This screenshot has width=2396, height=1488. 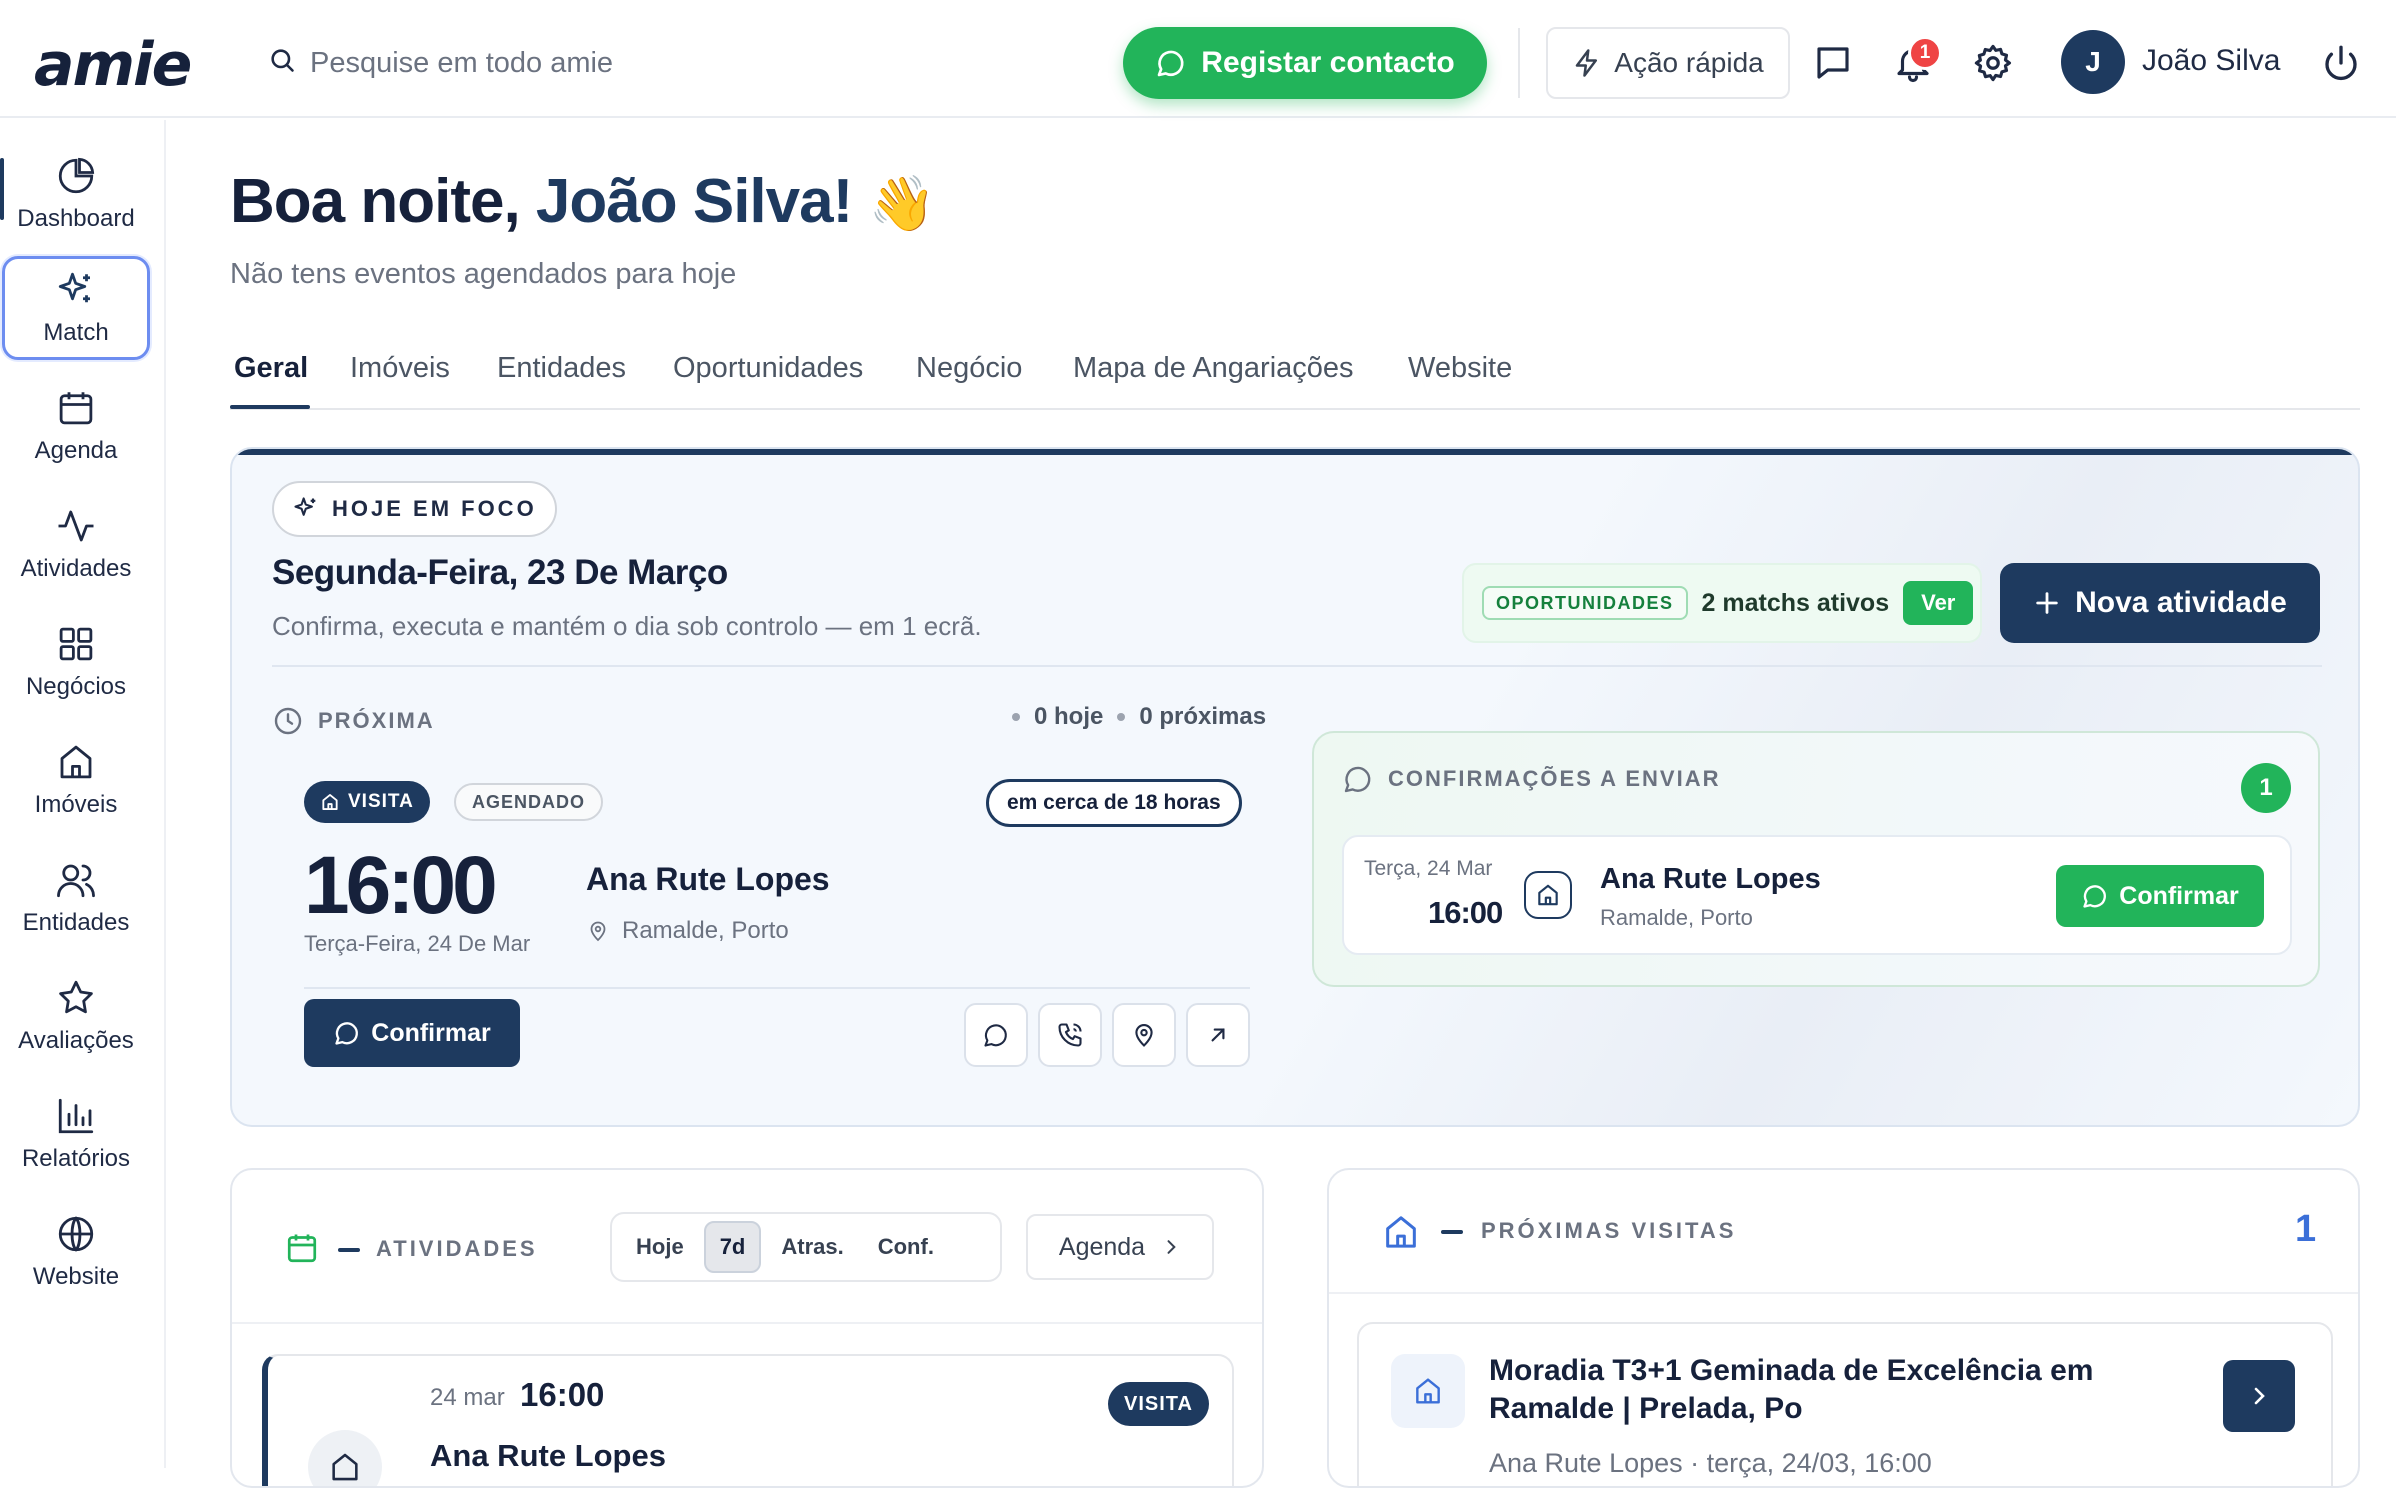 What do you see at coordinates (1519, 63) in the screenshot?
I see `header-divider` at bounding box center [1519, 63].